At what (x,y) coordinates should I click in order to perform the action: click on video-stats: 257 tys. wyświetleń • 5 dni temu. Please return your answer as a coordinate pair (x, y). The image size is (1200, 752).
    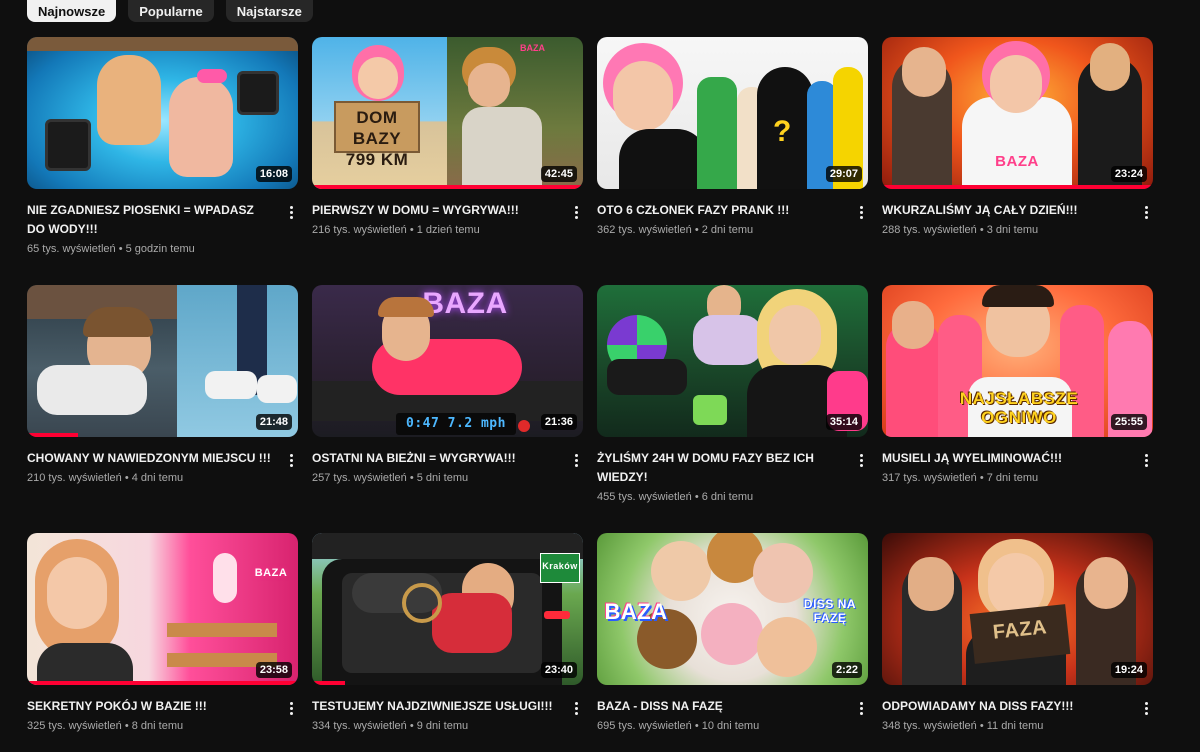
    Looking at the image, I should click on (390, 478).